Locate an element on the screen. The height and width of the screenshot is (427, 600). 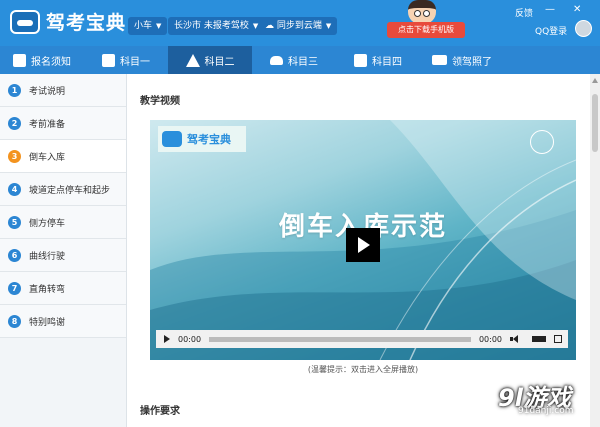
sync-cloud-button: ☁ 同步到云端 ▼ is located at coordinates (298, 26).